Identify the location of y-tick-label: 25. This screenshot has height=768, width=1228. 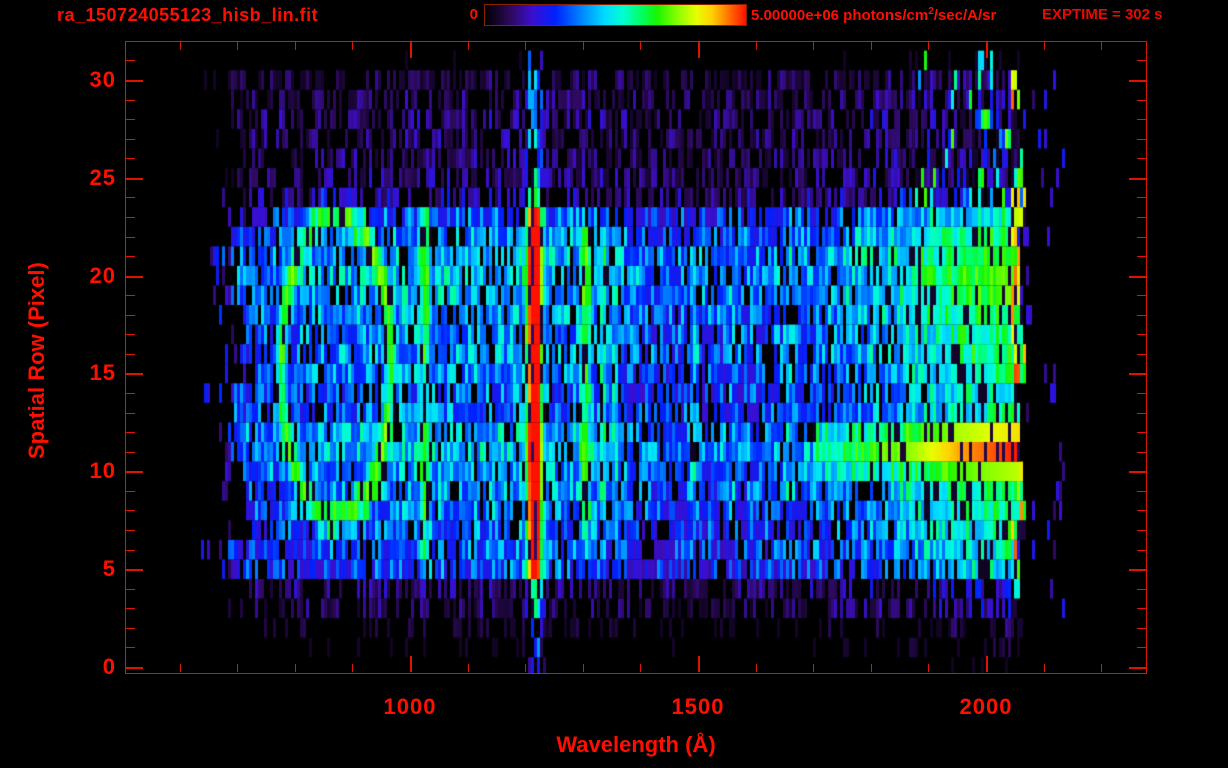
(102, 177).